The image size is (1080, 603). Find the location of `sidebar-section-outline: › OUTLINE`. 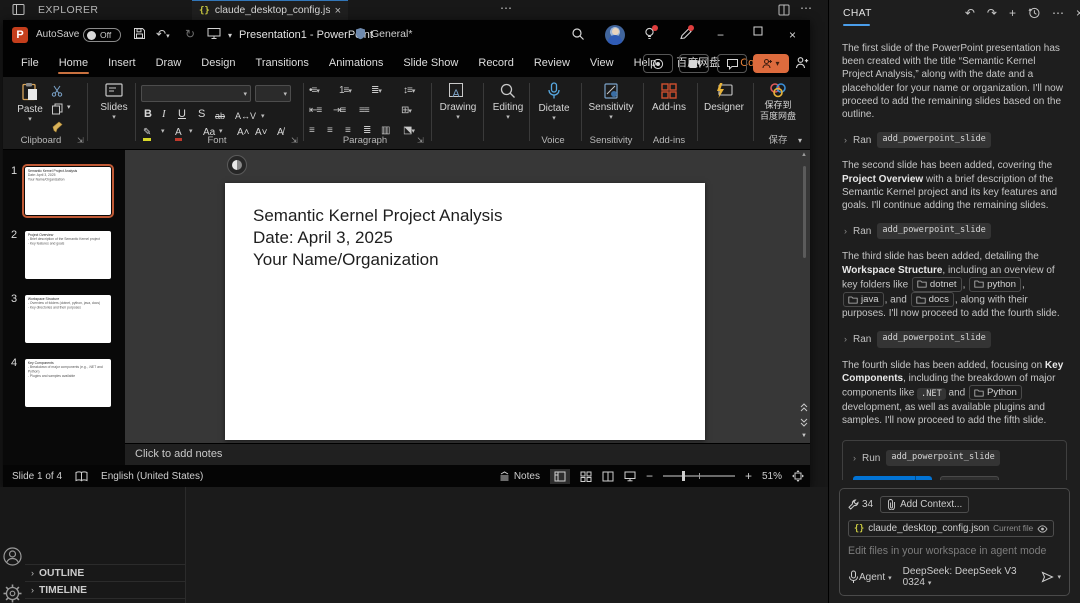

sidebar-section-outline: › OUTLINE is located at coordinates (105, 572).